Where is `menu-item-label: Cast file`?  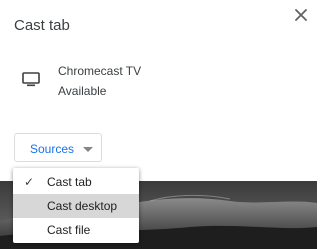
menu-item-label: Cast file is located at coordinates (69, 230).